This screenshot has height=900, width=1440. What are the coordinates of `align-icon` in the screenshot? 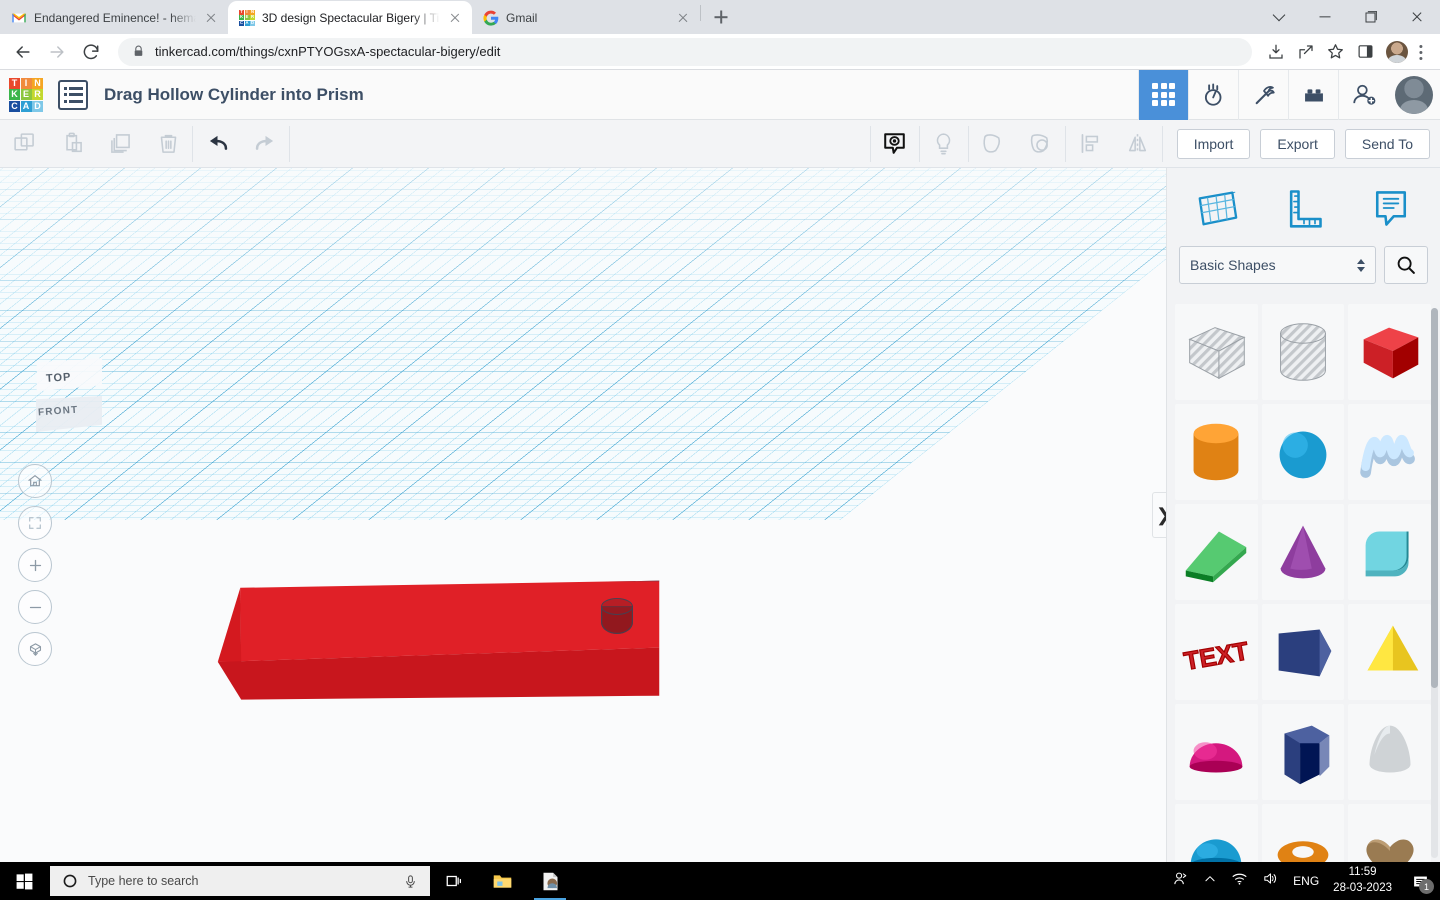 It's located at (1090, 144).